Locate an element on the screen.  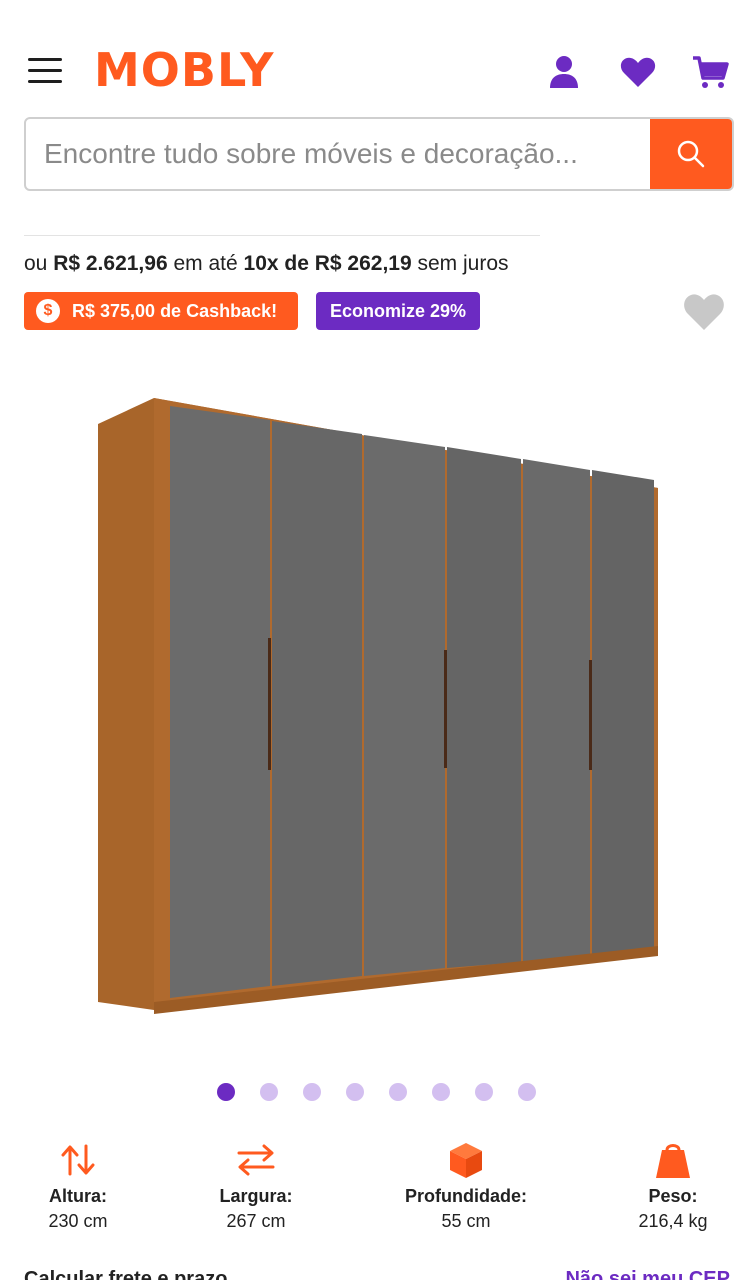
dimension-width: Largura: 267 cm is located at coordinates (256, 1187).